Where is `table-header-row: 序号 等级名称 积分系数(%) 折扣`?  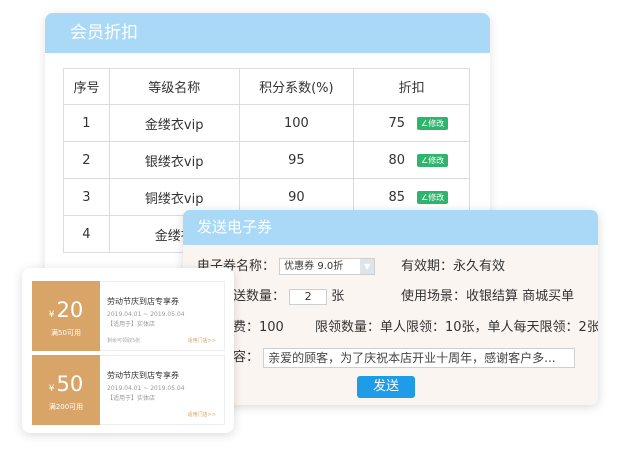
table-header-row: 序号 等级名称 积分系数(%) 折扣 is located at coordinates (266, 86).